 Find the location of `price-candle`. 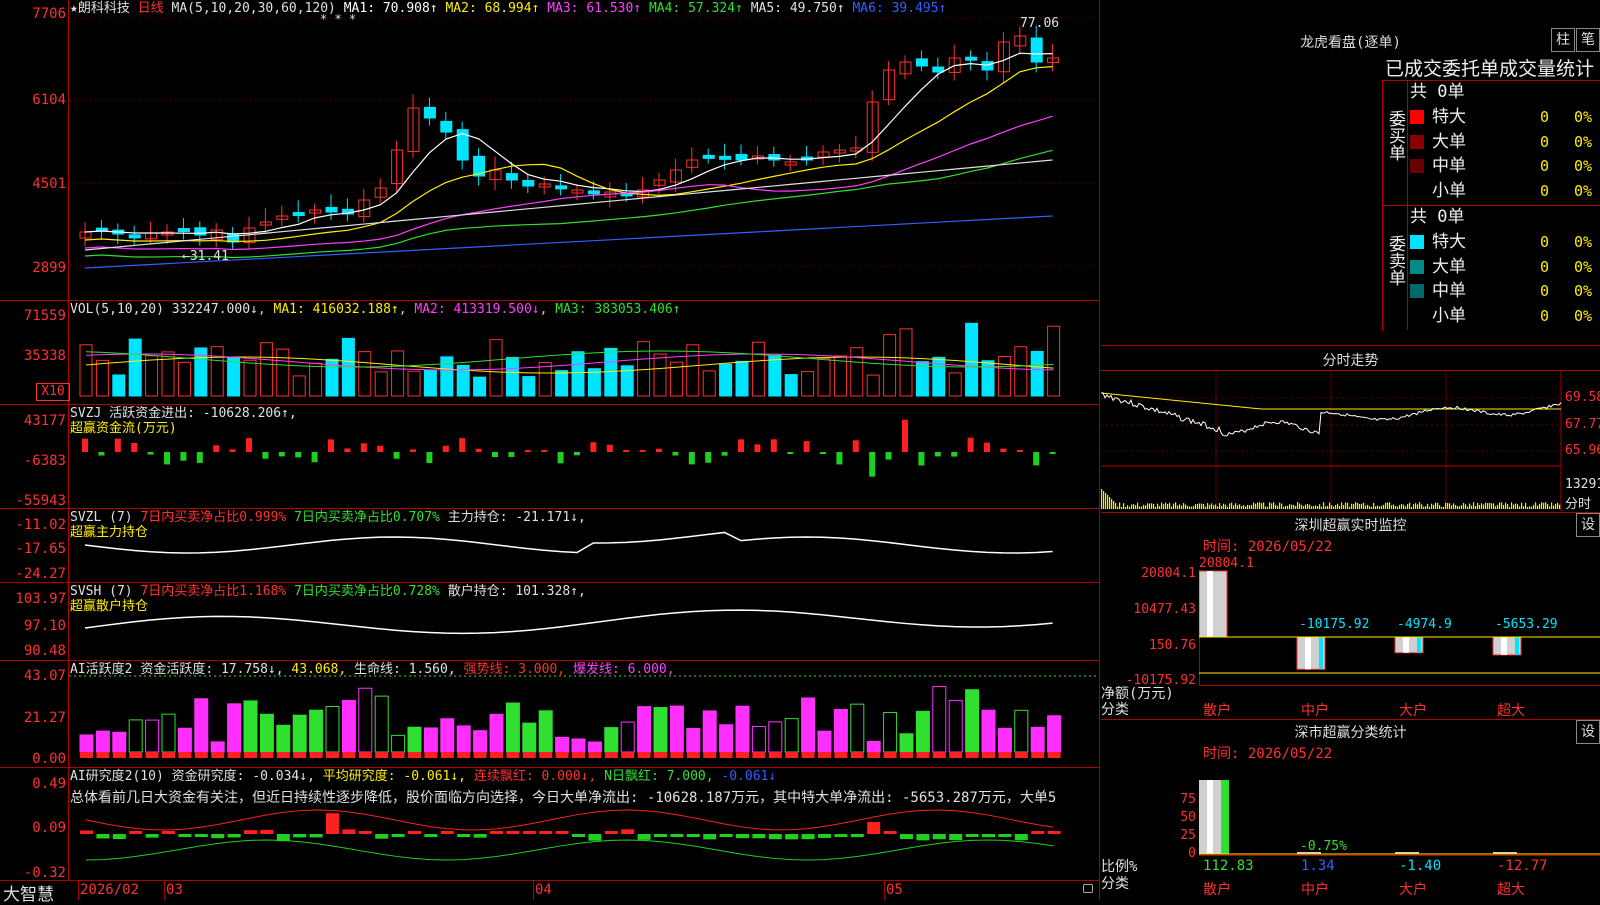

price-candle is located at coordinates (183, 230).